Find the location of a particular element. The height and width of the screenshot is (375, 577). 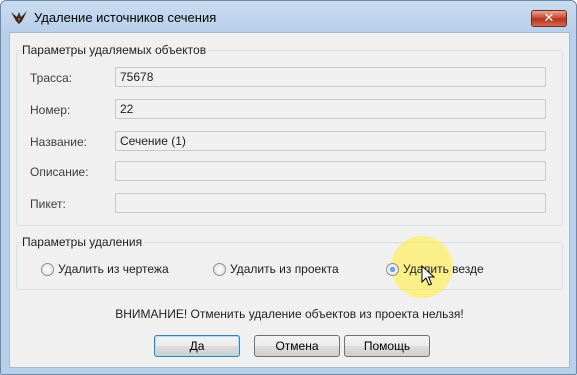

radio-selected-dot is located at coordinates (392, 269).